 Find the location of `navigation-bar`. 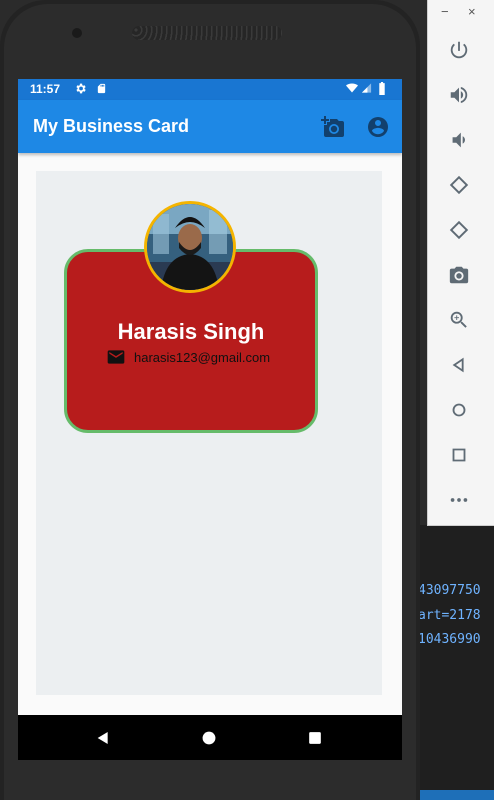

navigation-bar is located at coordinates (210, 737).